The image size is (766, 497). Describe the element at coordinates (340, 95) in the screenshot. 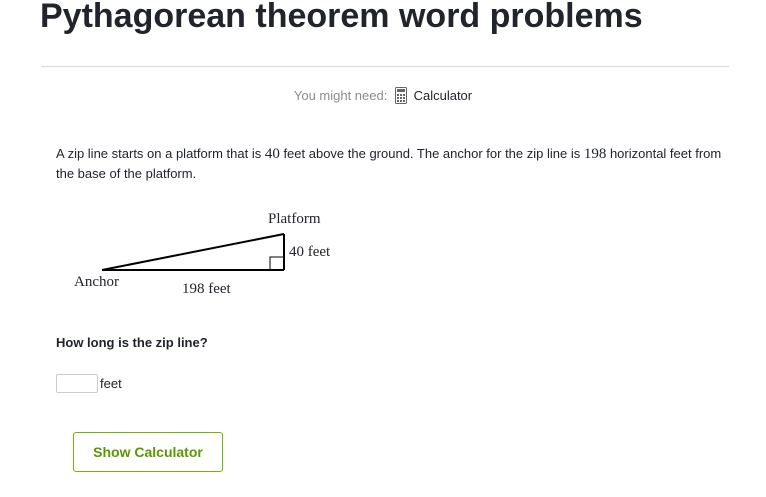

I see `tools-needed-label: You might need:` at that location.